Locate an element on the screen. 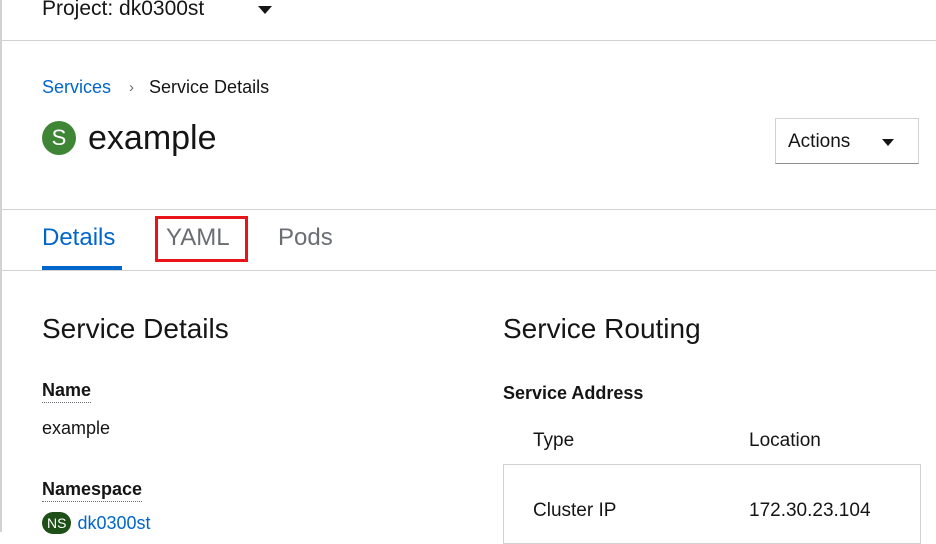 Image resolution: width=936 pixels, height=544 pixels. service-badge: S is located at coordinates (59, 138).